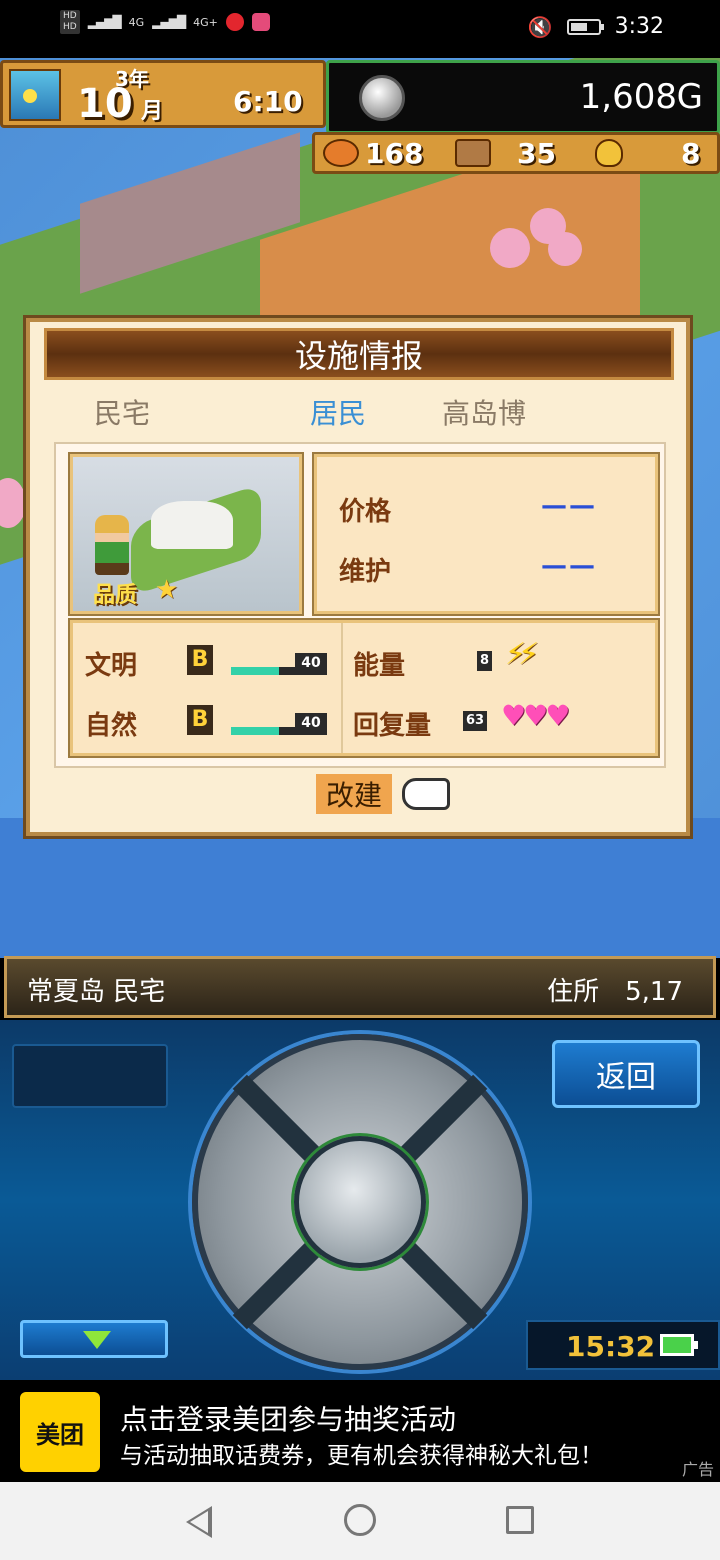 The width and height of the screenshot is (720, 1560). What do you see at coordinates (523, 97) in the screenshot?
I see `gold-panel: 1,608 G` at bounding box center [523, 97].